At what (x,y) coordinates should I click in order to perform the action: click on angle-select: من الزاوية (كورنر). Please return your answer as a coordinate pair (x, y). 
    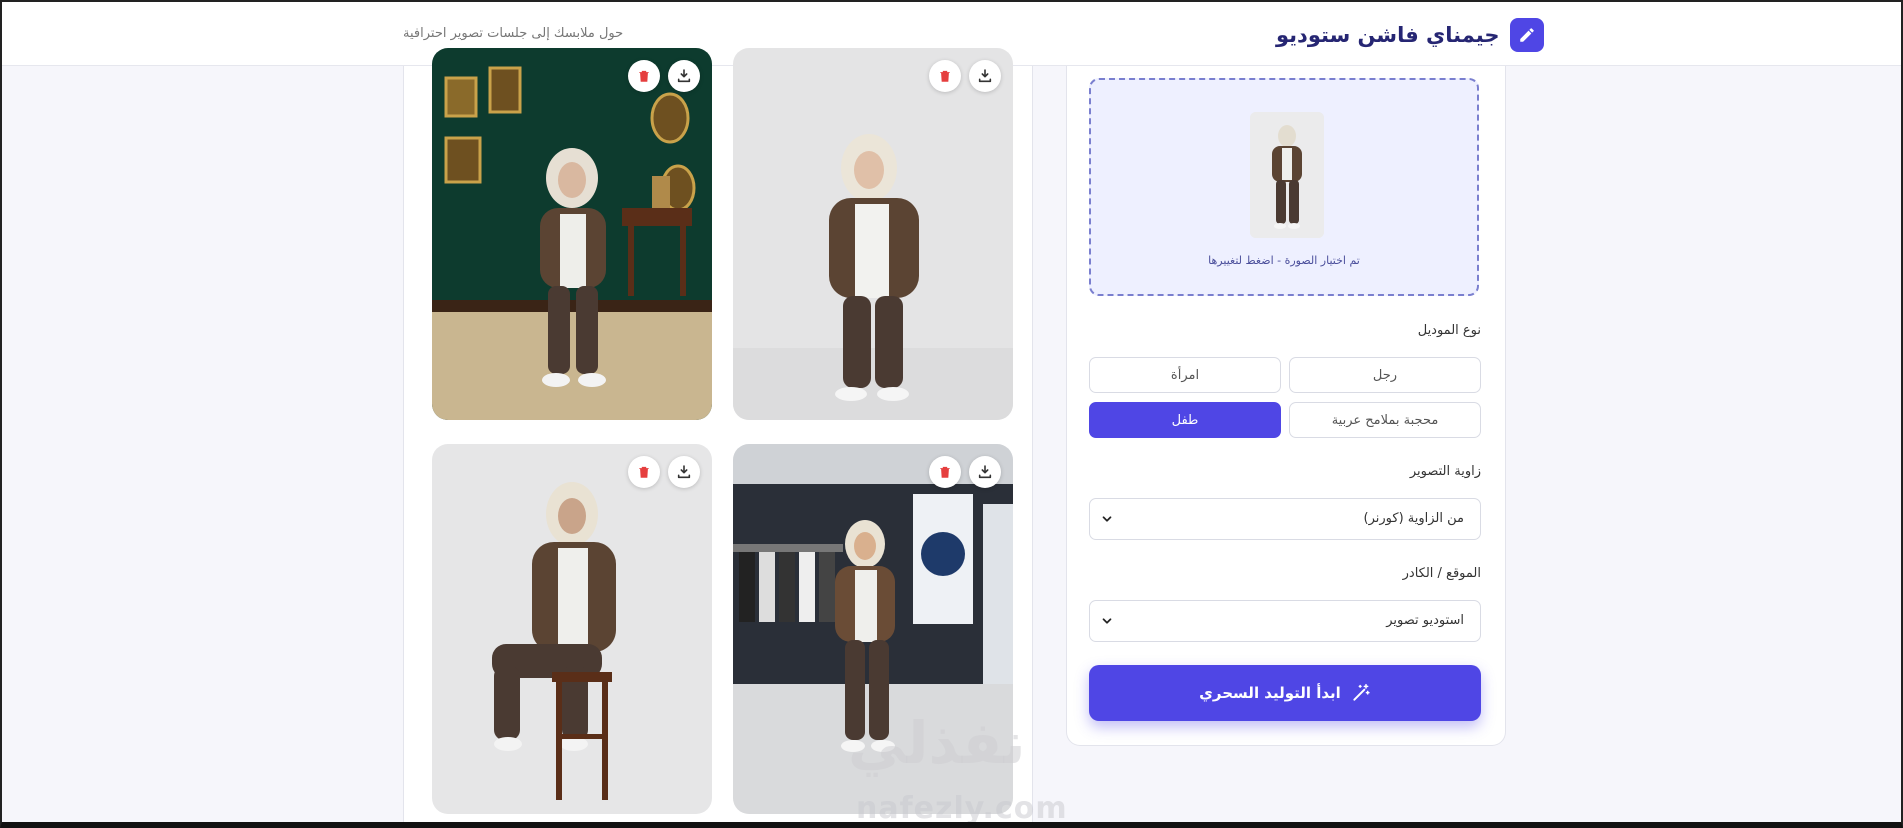
    Looking at the image, I should click on (1285, 519).